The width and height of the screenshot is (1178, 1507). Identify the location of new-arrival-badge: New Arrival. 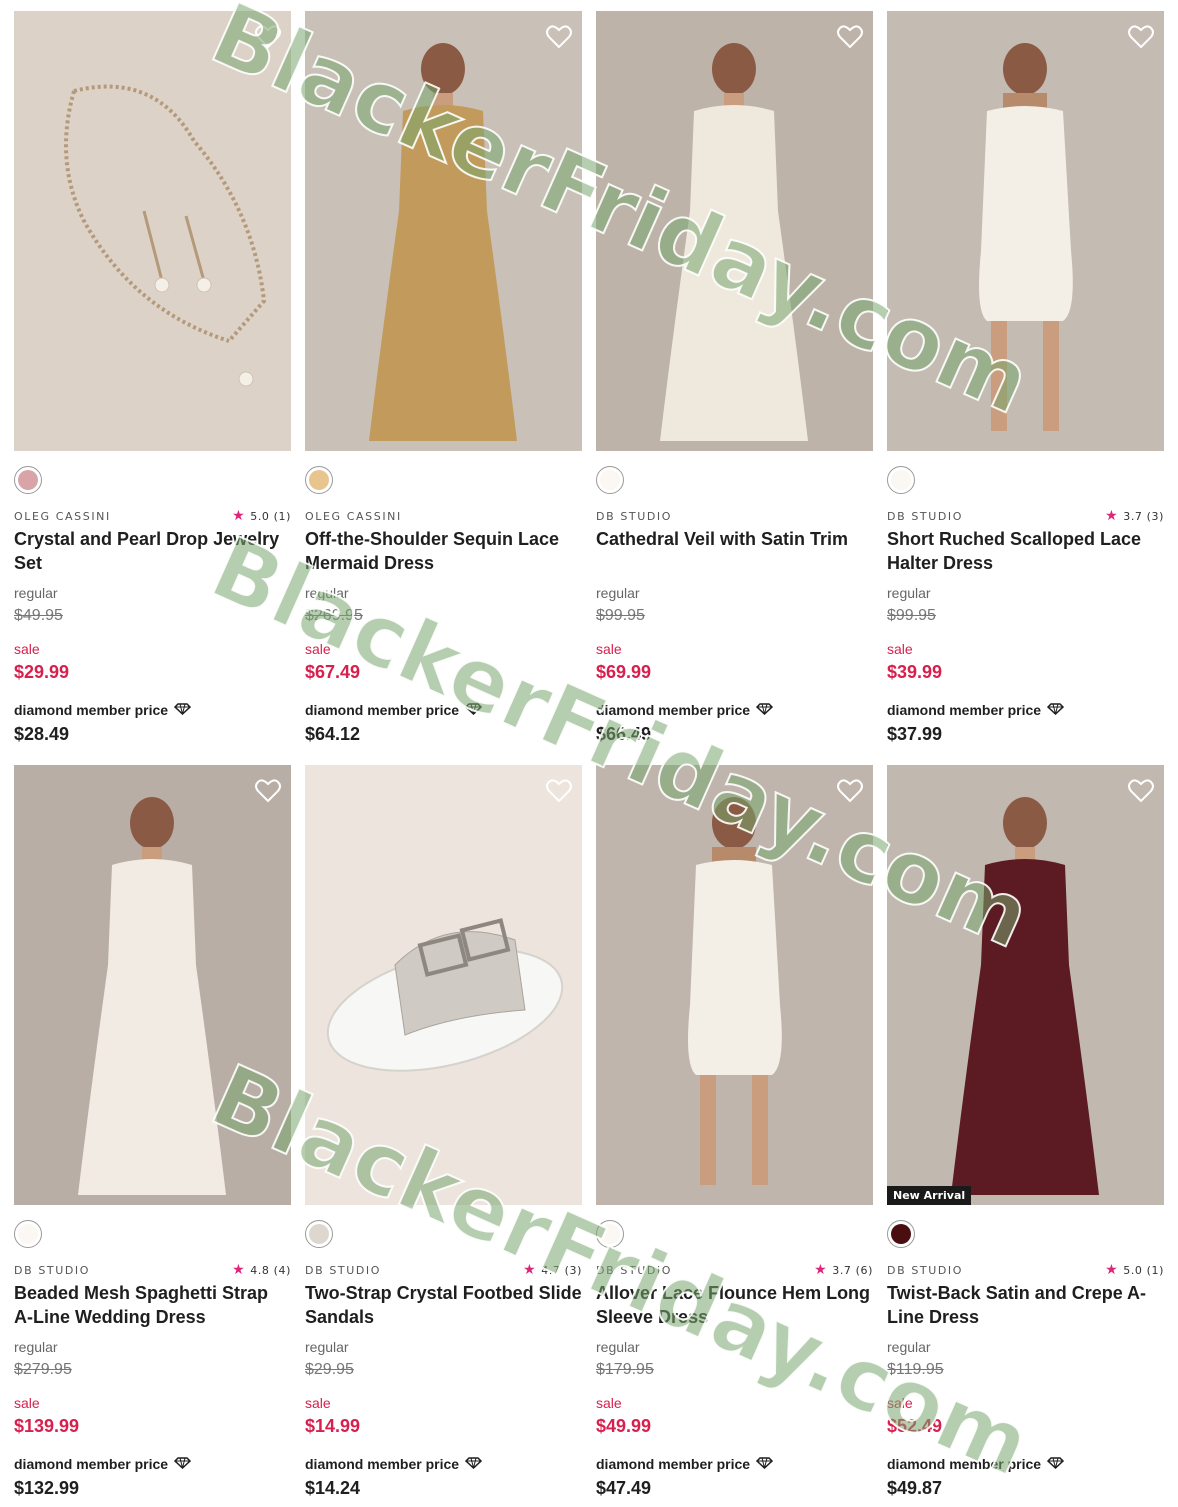
(929, 1195).